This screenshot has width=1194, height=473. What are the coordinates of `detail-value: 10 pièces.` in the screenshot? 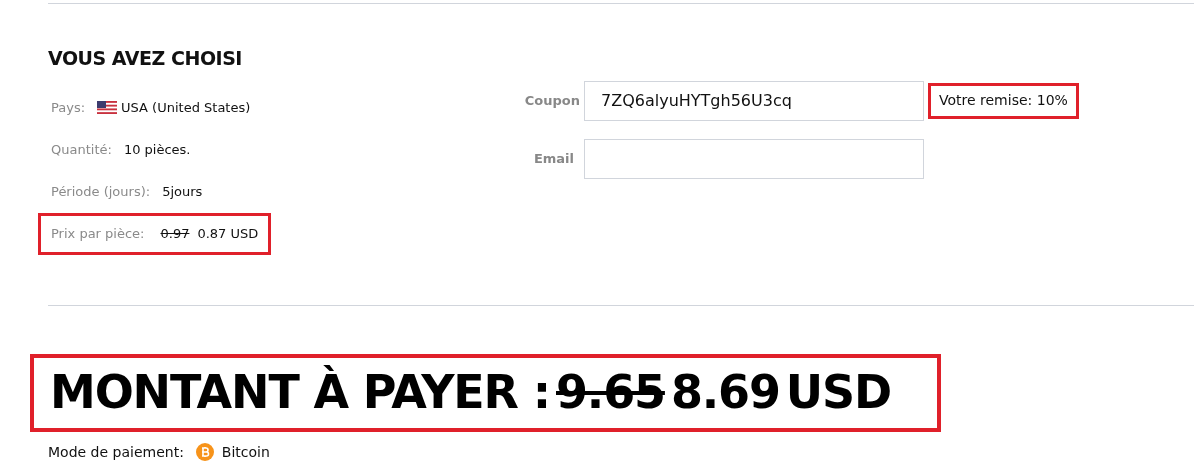 It's located at (157, 149).